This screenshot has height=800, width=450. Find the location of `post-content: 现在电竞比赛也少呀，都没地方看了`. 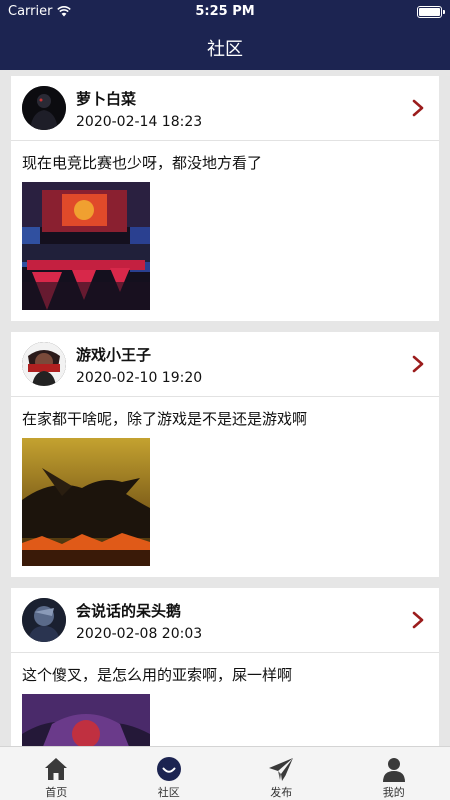

post-content: 现在电竞比赛也少呀，都没地方看了 is located at coordinates (142, 163).